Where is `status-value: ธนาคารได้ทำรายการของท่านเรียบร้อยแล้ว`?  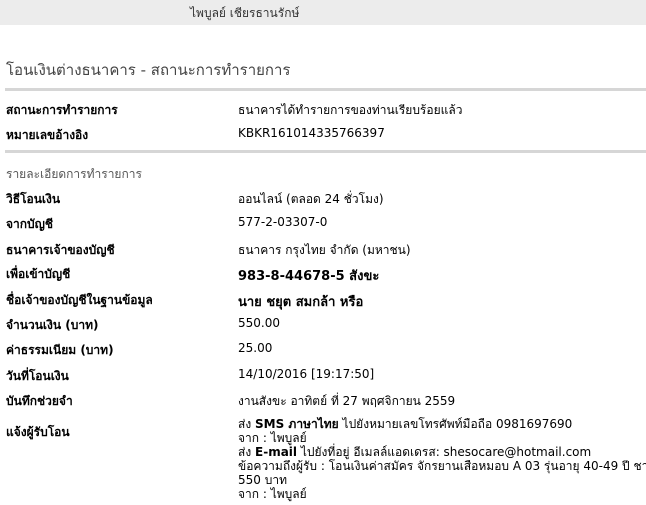
status-value: ธนาคารได้ทำรายการของท่านเรียบร้อยแล้ว is located at coordinates (350, 110).